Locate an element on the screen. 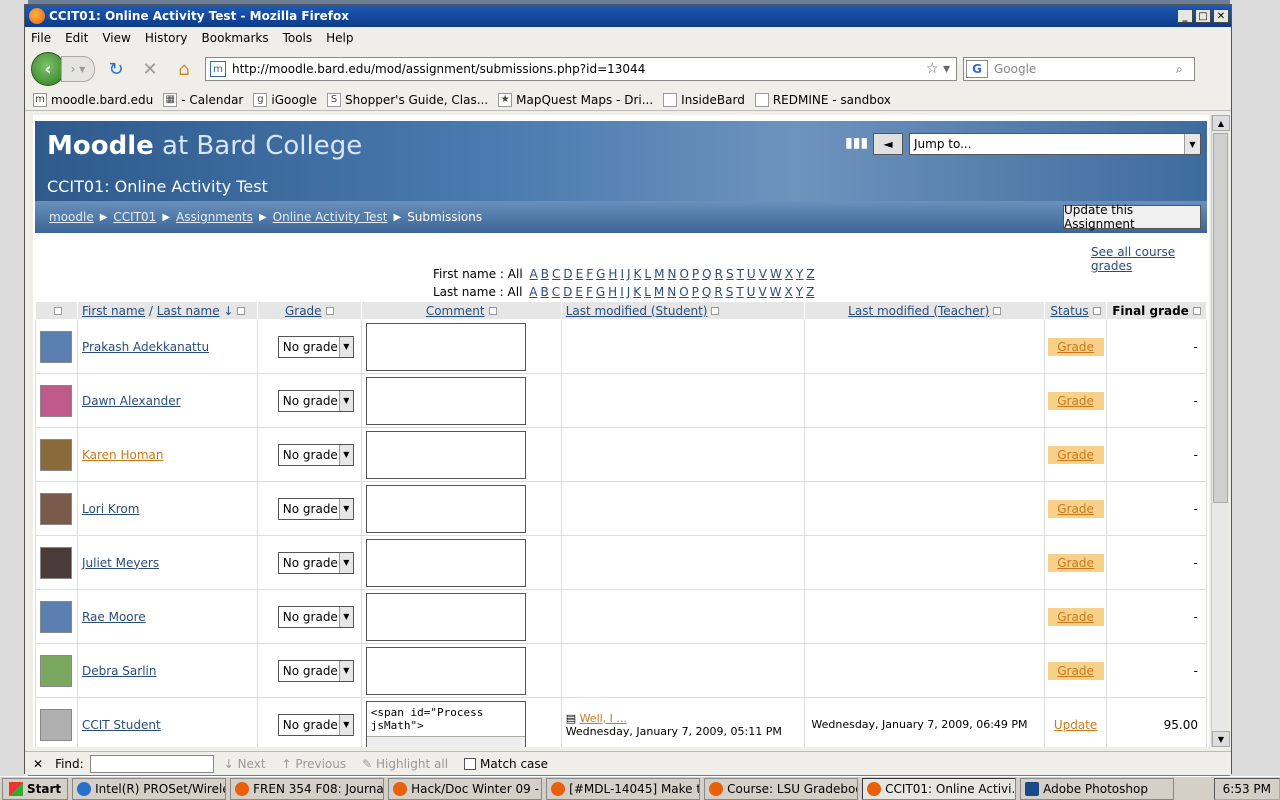 The image size is (1280, 800). minimize-button: _ is located at coordinates (1185, 16).